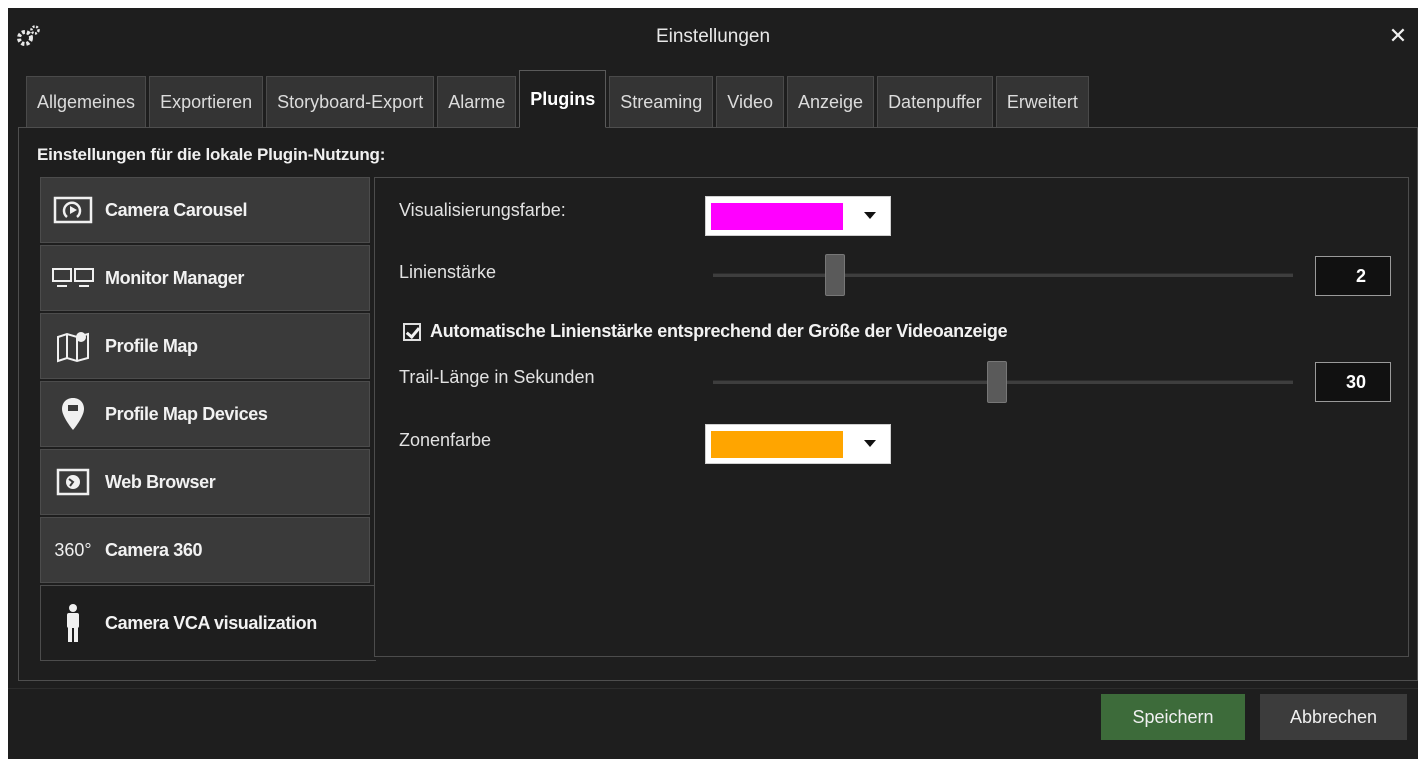  I want to click on sidebar-item-label: Profile Map, so click(151, 345).